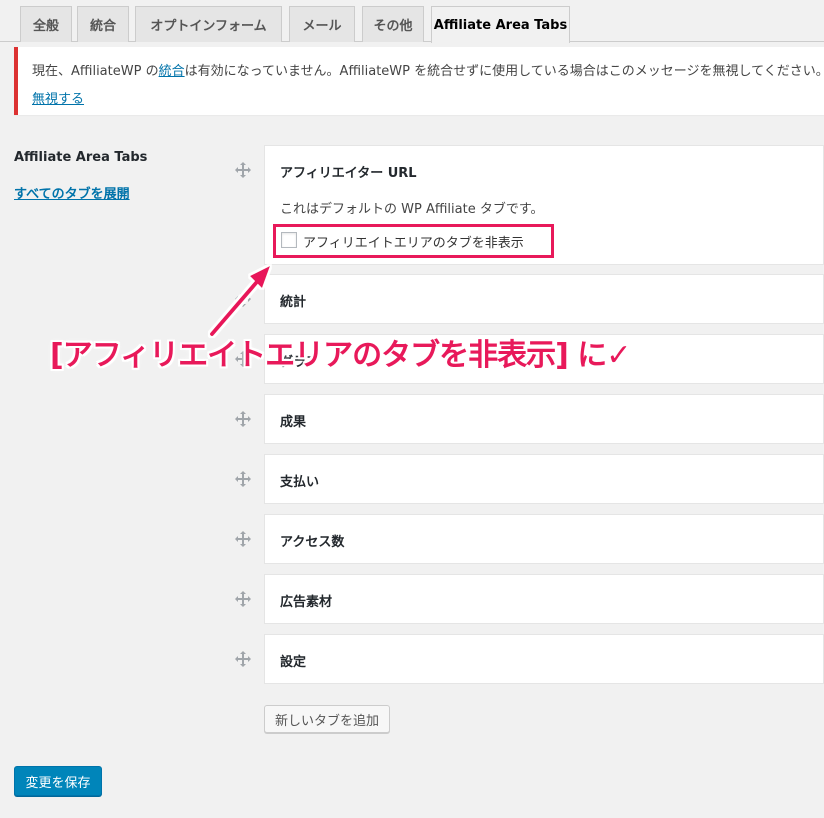 This screenshot has width=824, height=818. I want to click on tab-opt-in-form: オプトインフォーム, so click(208, 24).